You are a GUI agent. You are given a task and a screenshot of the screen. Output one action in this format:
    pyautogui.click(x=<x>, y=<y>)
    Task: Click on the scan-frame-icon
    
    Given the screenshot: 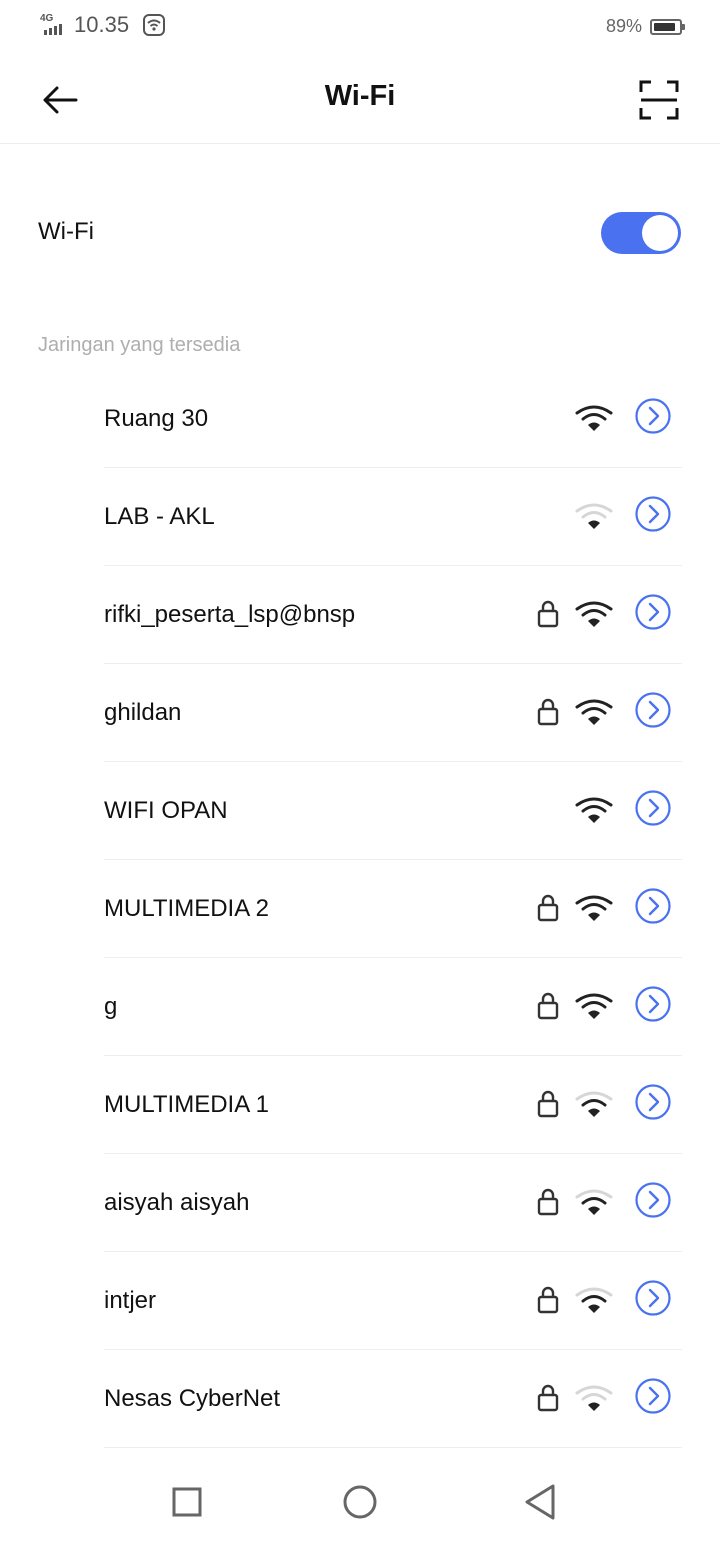 What is the action you would take?
    pyautogui.click(x=659, y=100)
    